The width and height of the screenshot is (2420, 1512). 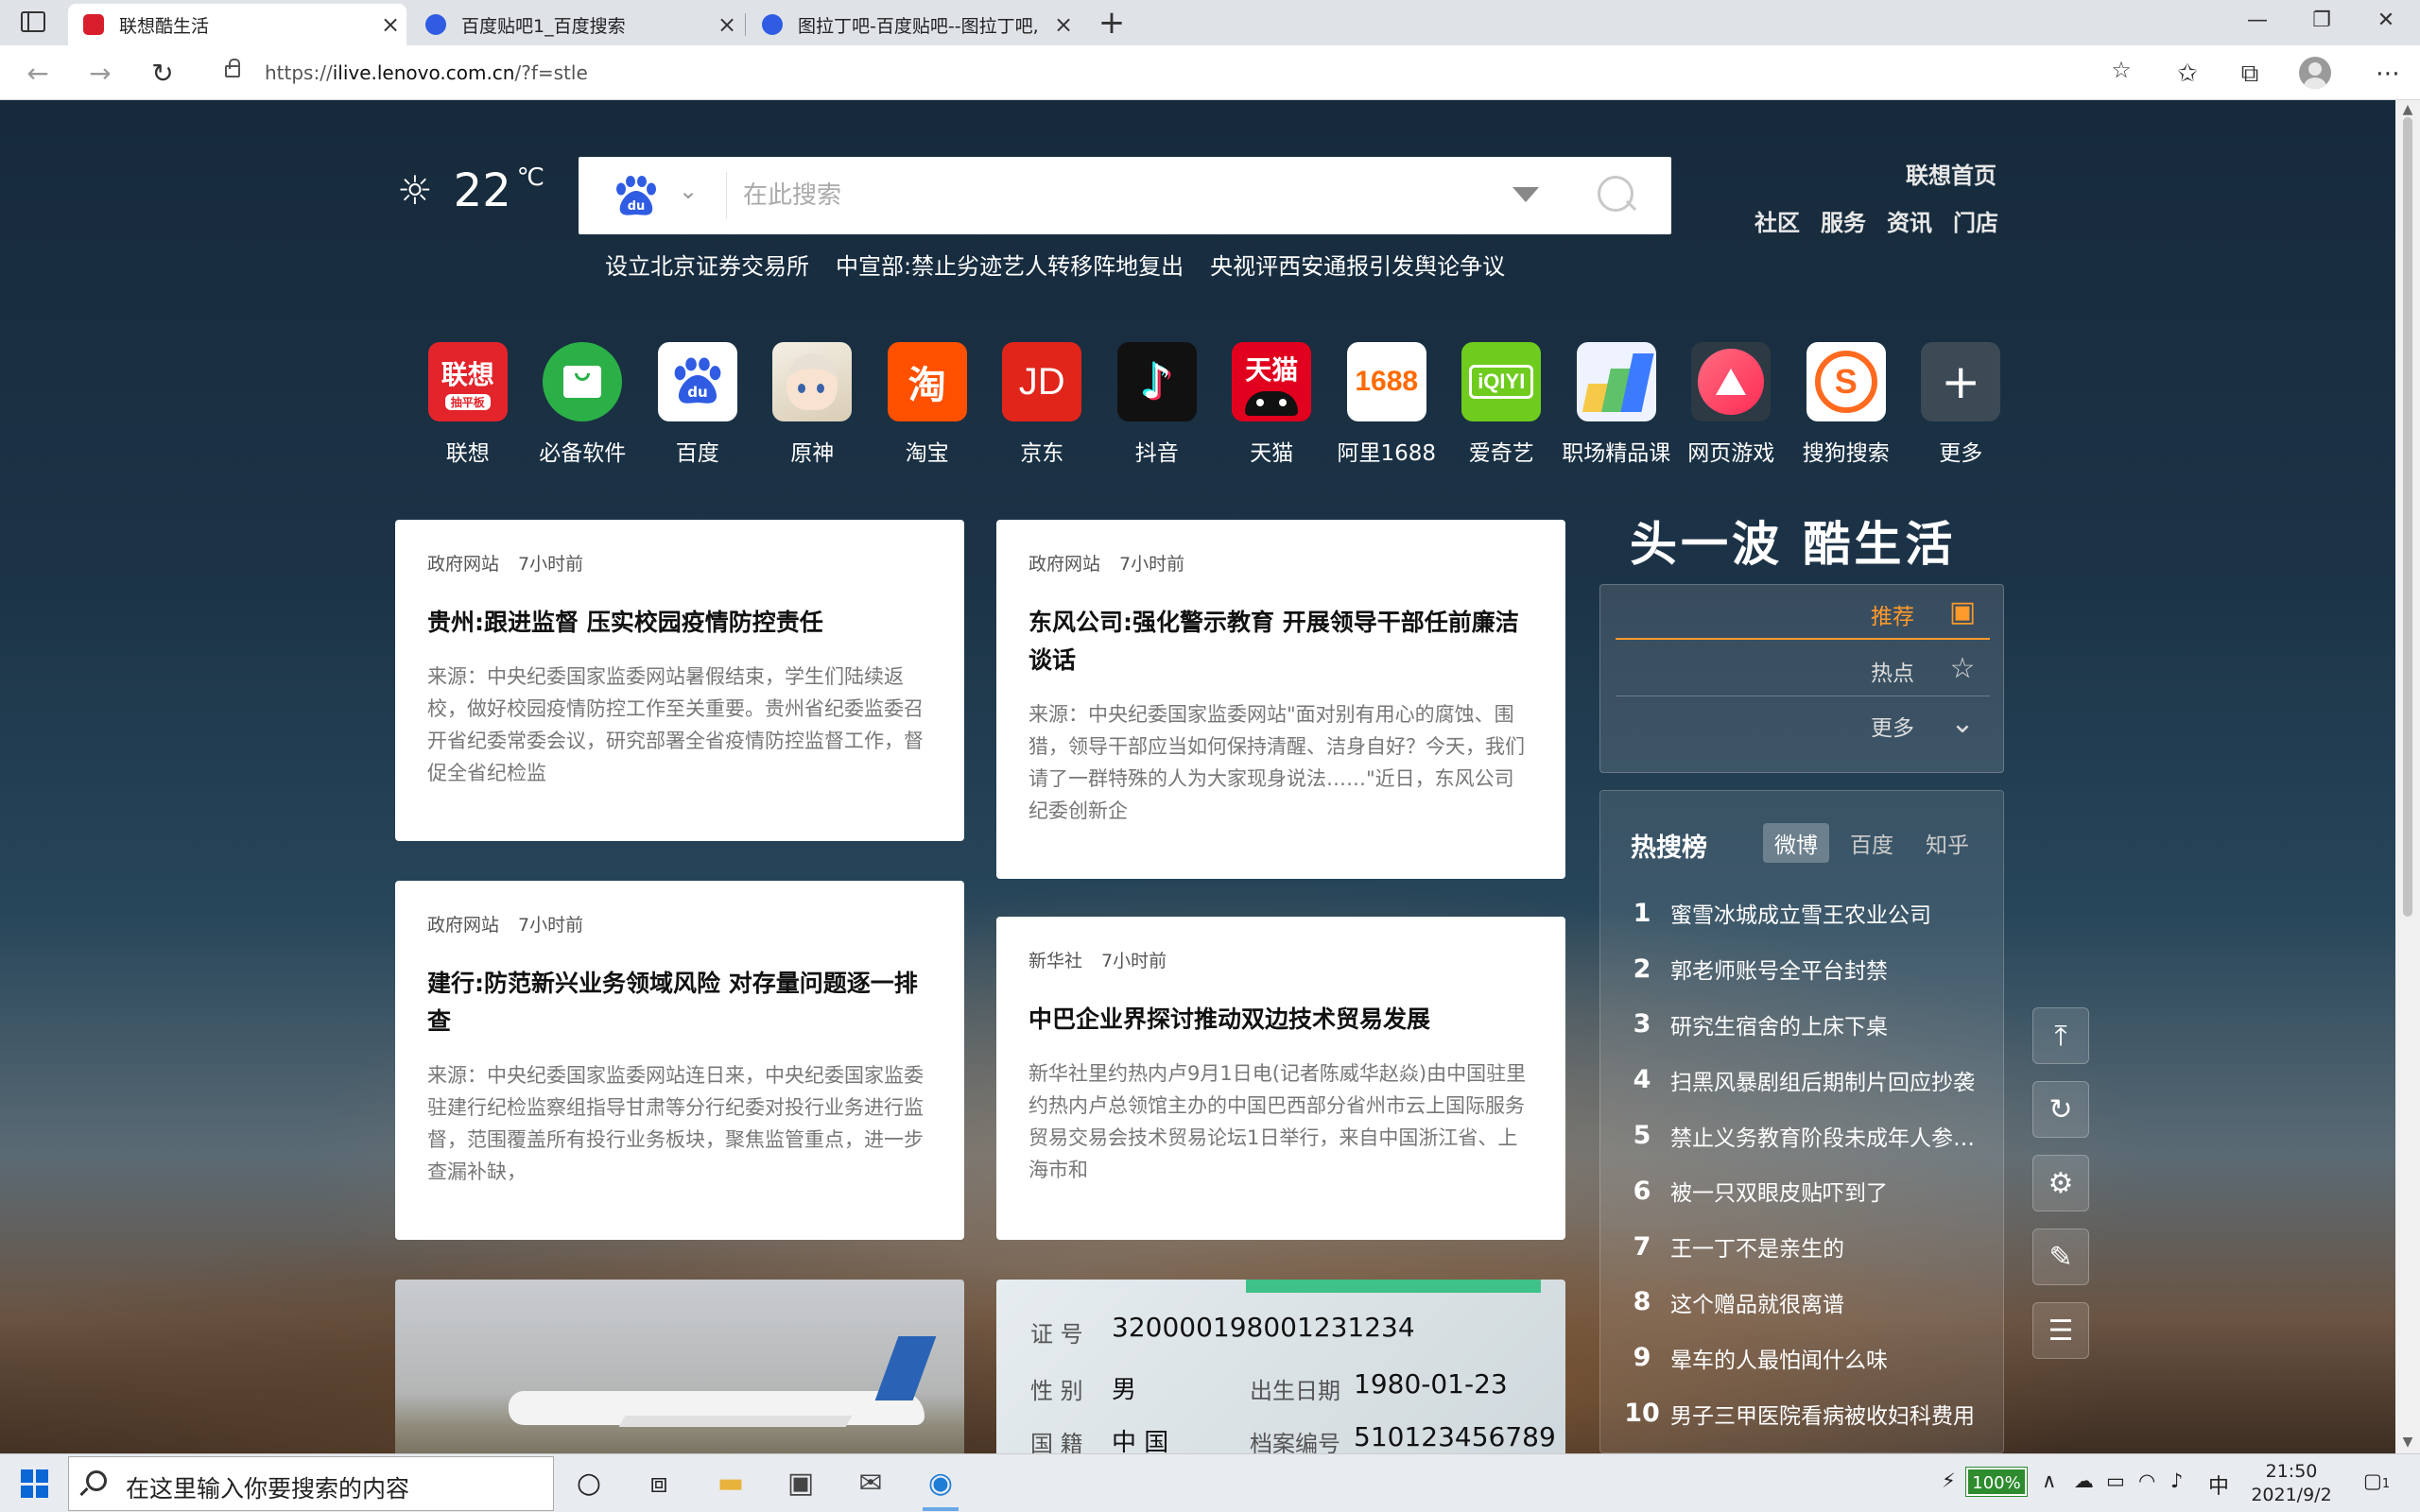 What do you see at coordinates (1803, 612) in the screenshot?
I see `category-recommend: 推荐 ▣` at bounding box center [1803, 612].